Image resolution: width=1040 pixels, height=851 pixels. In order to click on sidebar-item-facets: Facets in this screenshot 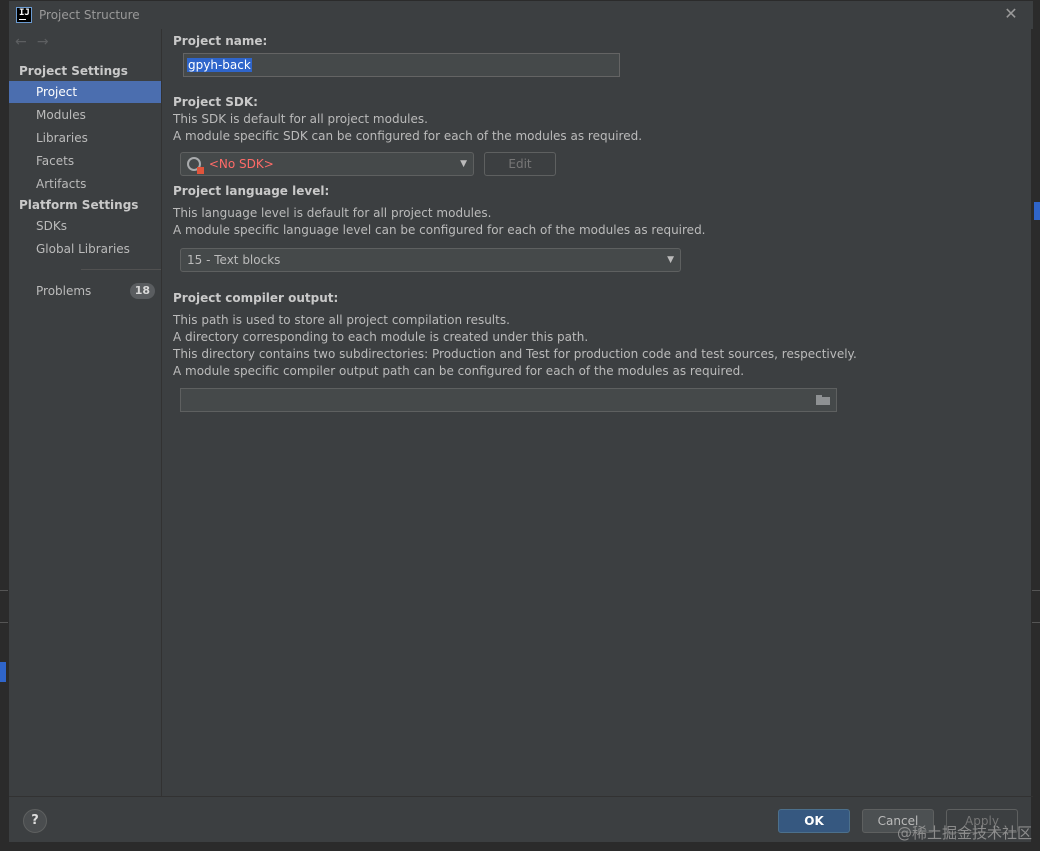, I will do `click(85, 161)`.